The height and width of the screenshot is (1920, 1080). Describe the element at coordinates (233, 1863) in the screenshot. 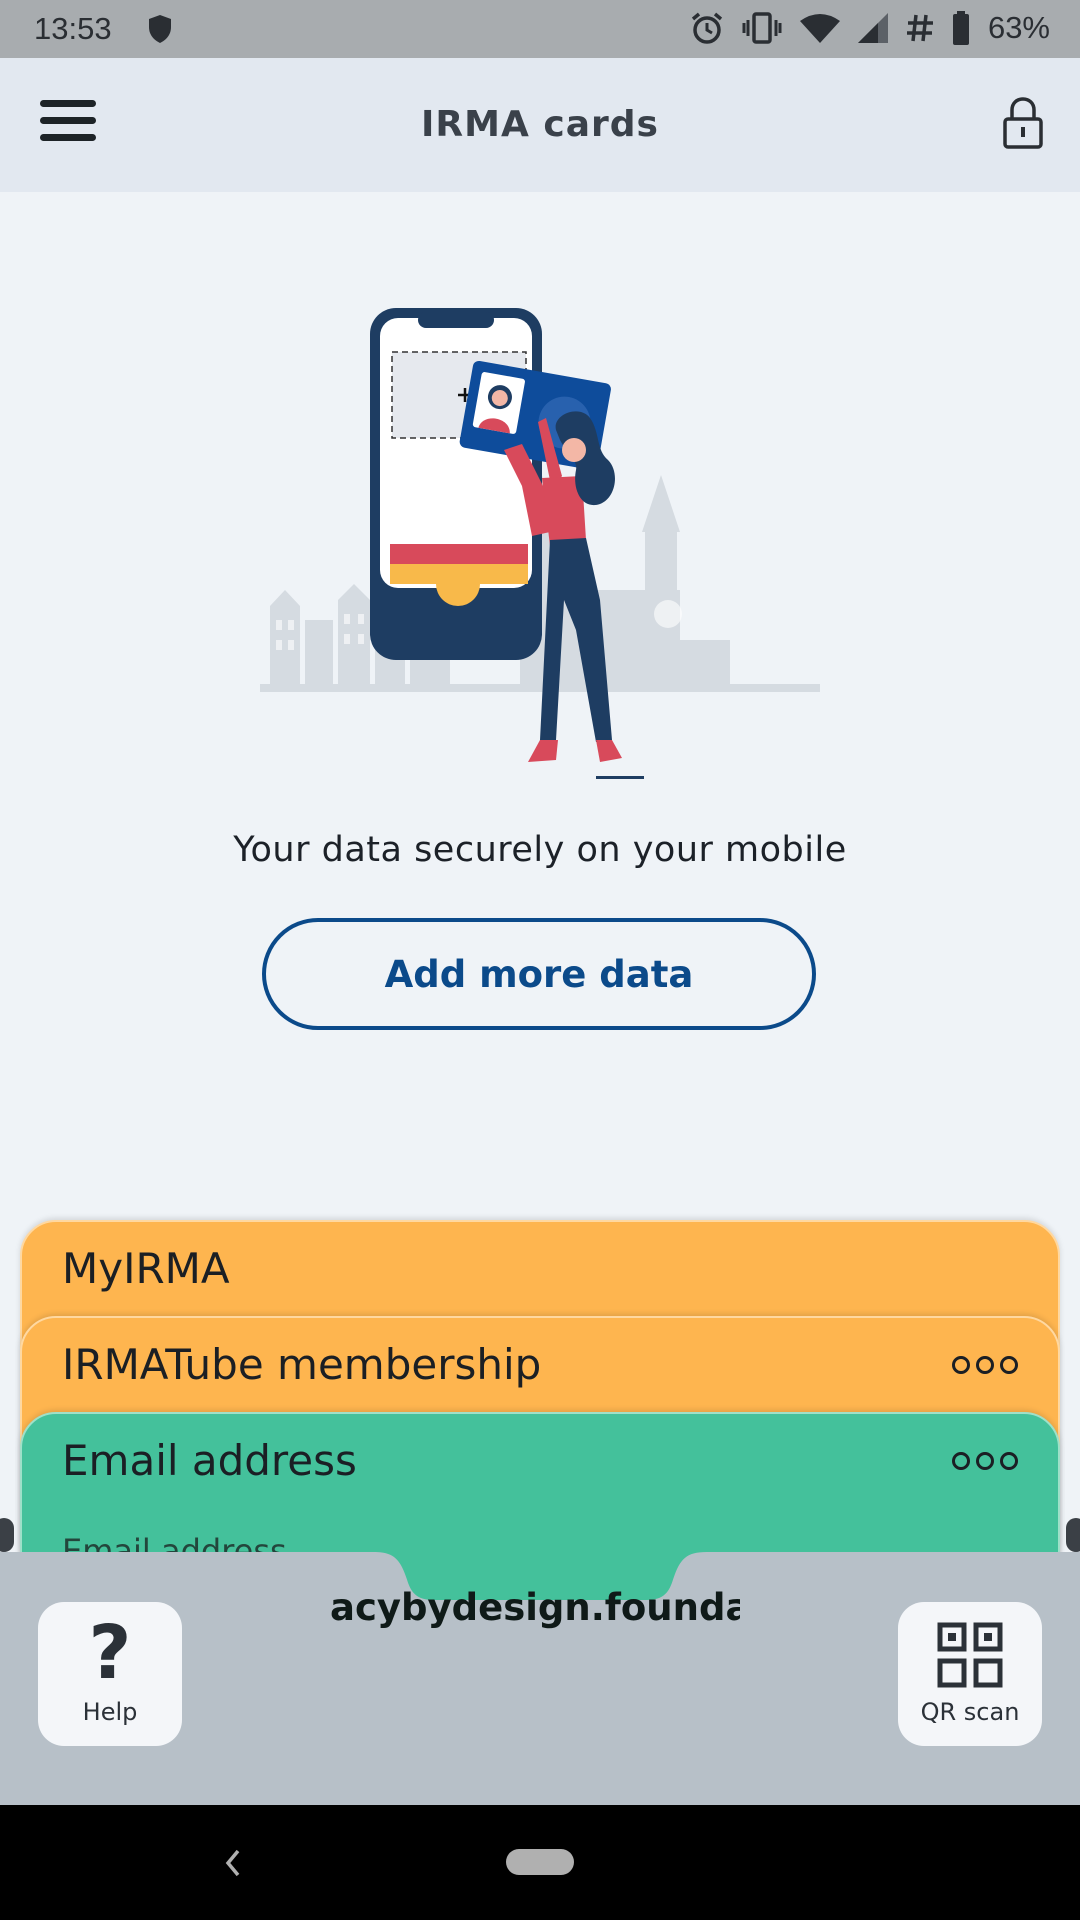

I see `back-icon` at that location.